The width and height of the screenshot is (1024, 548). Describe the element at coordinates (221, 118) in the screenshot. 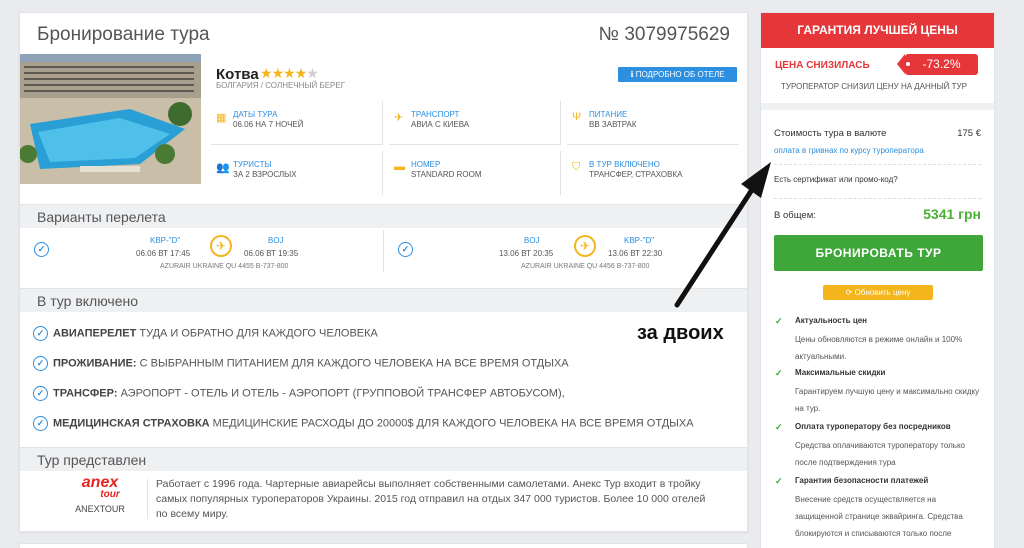

I see `calendar-icon: ▦` at that location.